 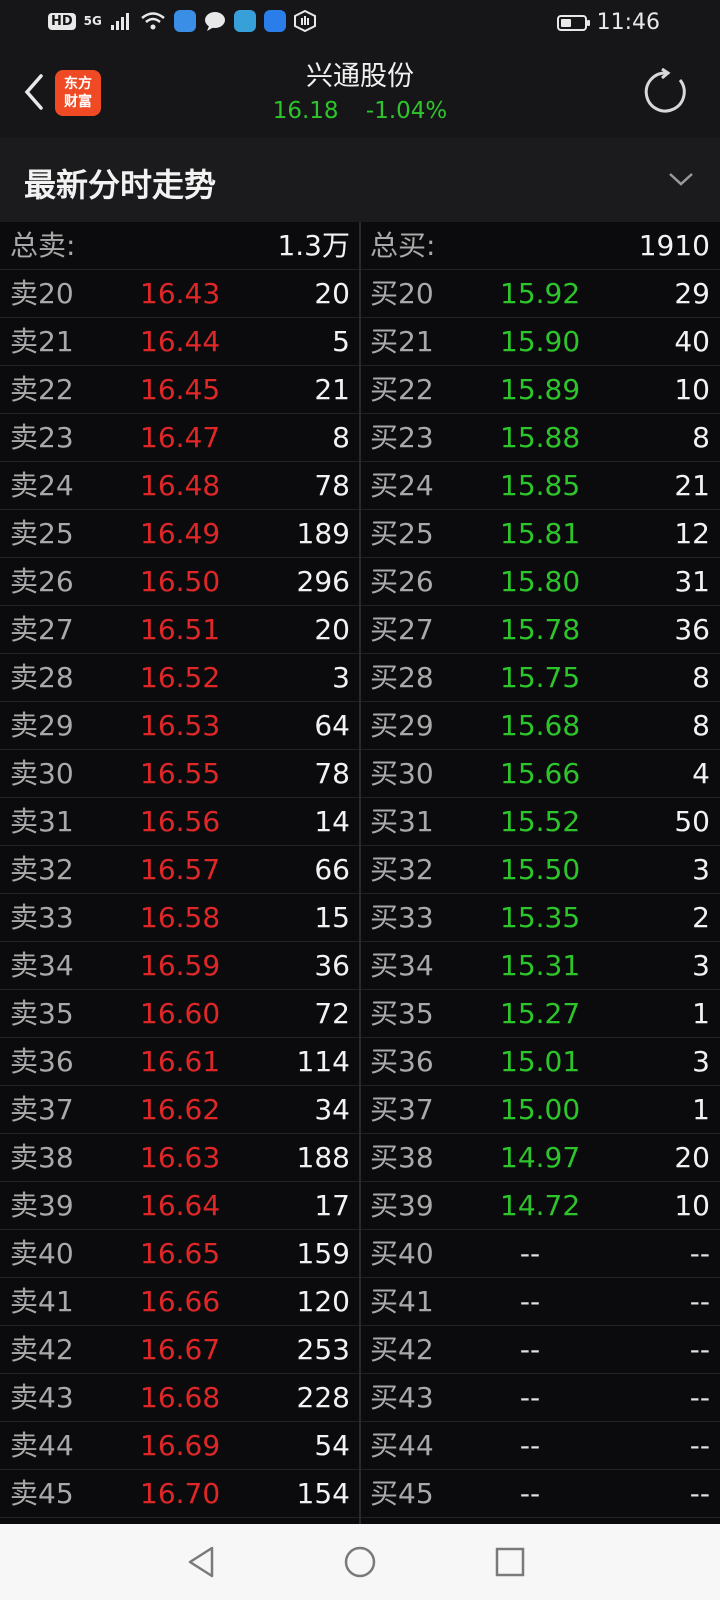 I want to click on sell-volume: 3, so click(x=341, y=677).